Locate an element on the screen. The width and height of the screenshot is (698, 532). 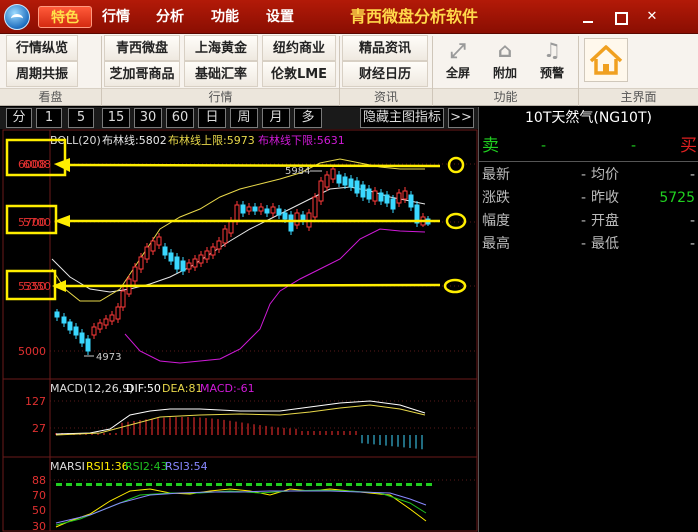
rsi-y-tick-30: 30 is located at coordinates (39, 526).